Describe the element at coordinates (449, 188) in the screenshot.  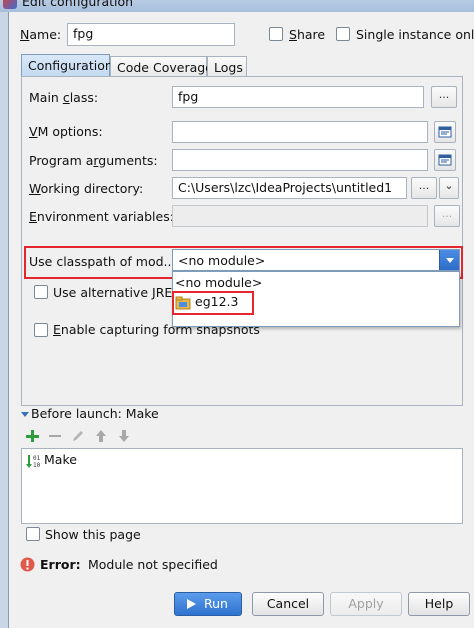
I see `working-directory-macro-button: ⌄` at that location.